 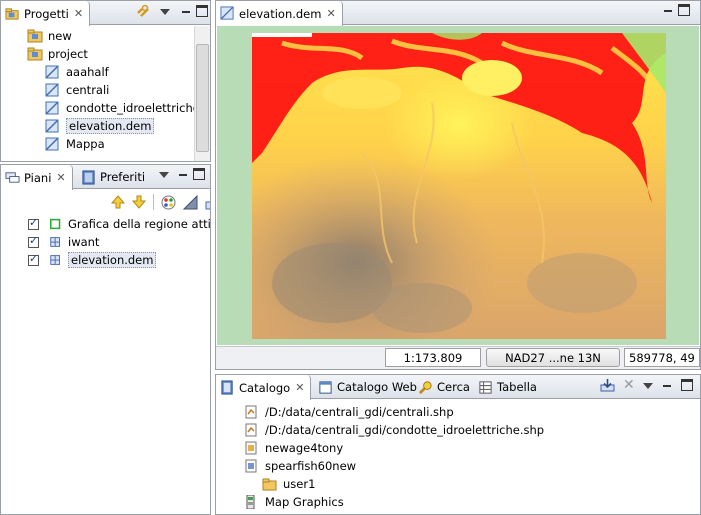 What do you see at coordinates (458, 13) in the screenshot?
I see `editor-tabbar: elevation.dem ✕` at bounding box center [458, 13].